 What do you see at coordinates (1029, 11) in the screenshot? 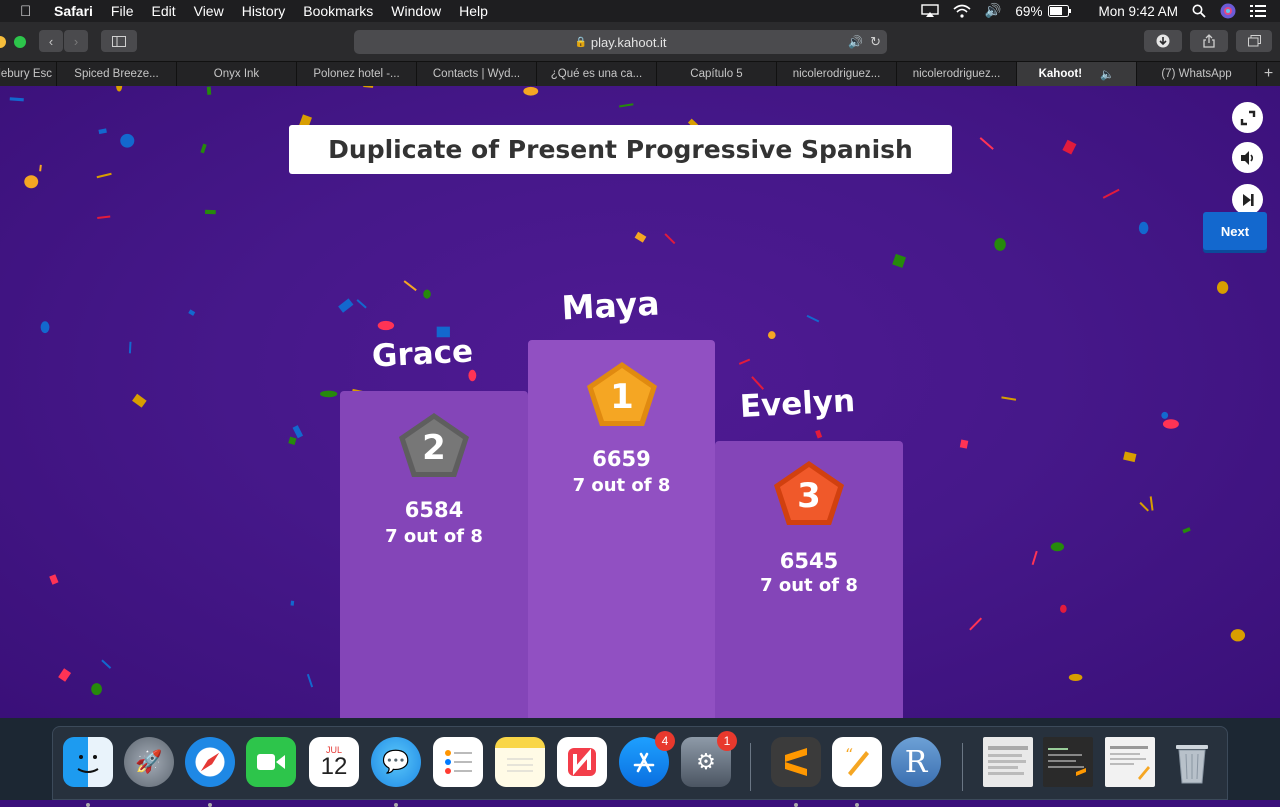
I see `battery-percent: 69%` at bounding box center [1029, 11].